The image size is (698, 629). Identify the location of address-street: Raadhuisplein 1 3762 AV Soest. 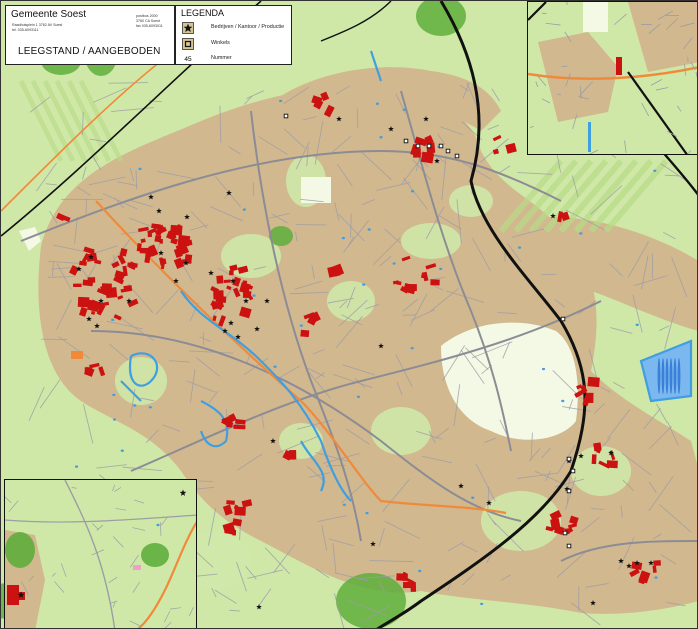
(37, 25).